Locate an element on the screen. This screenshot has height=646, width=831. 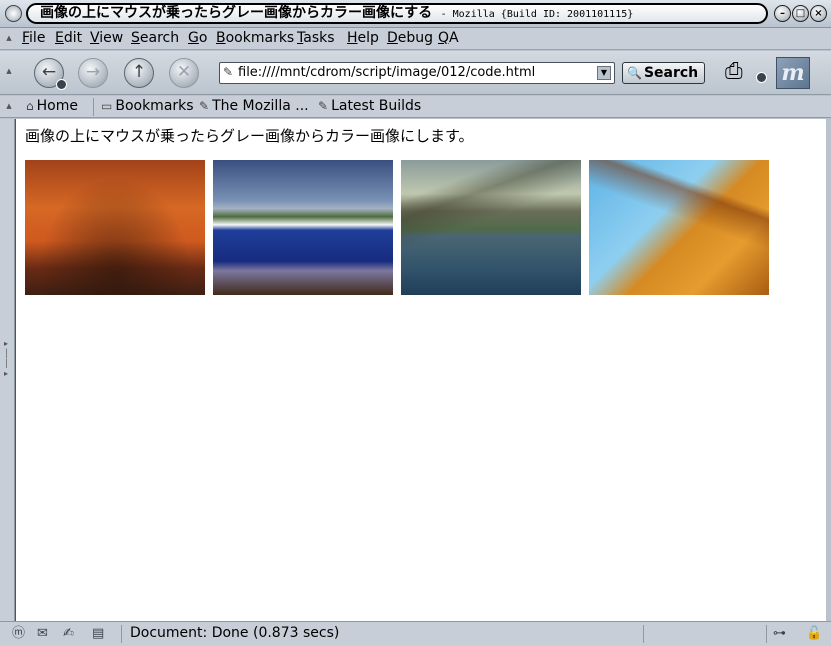
security-lock-icon: 🔓 is located at coordinates (814, 633).